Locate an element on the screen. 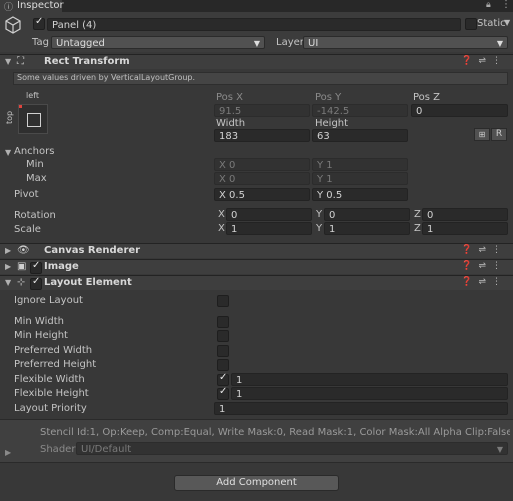  lock-icon: 🔒︎ is located at coordinates (488, 5).